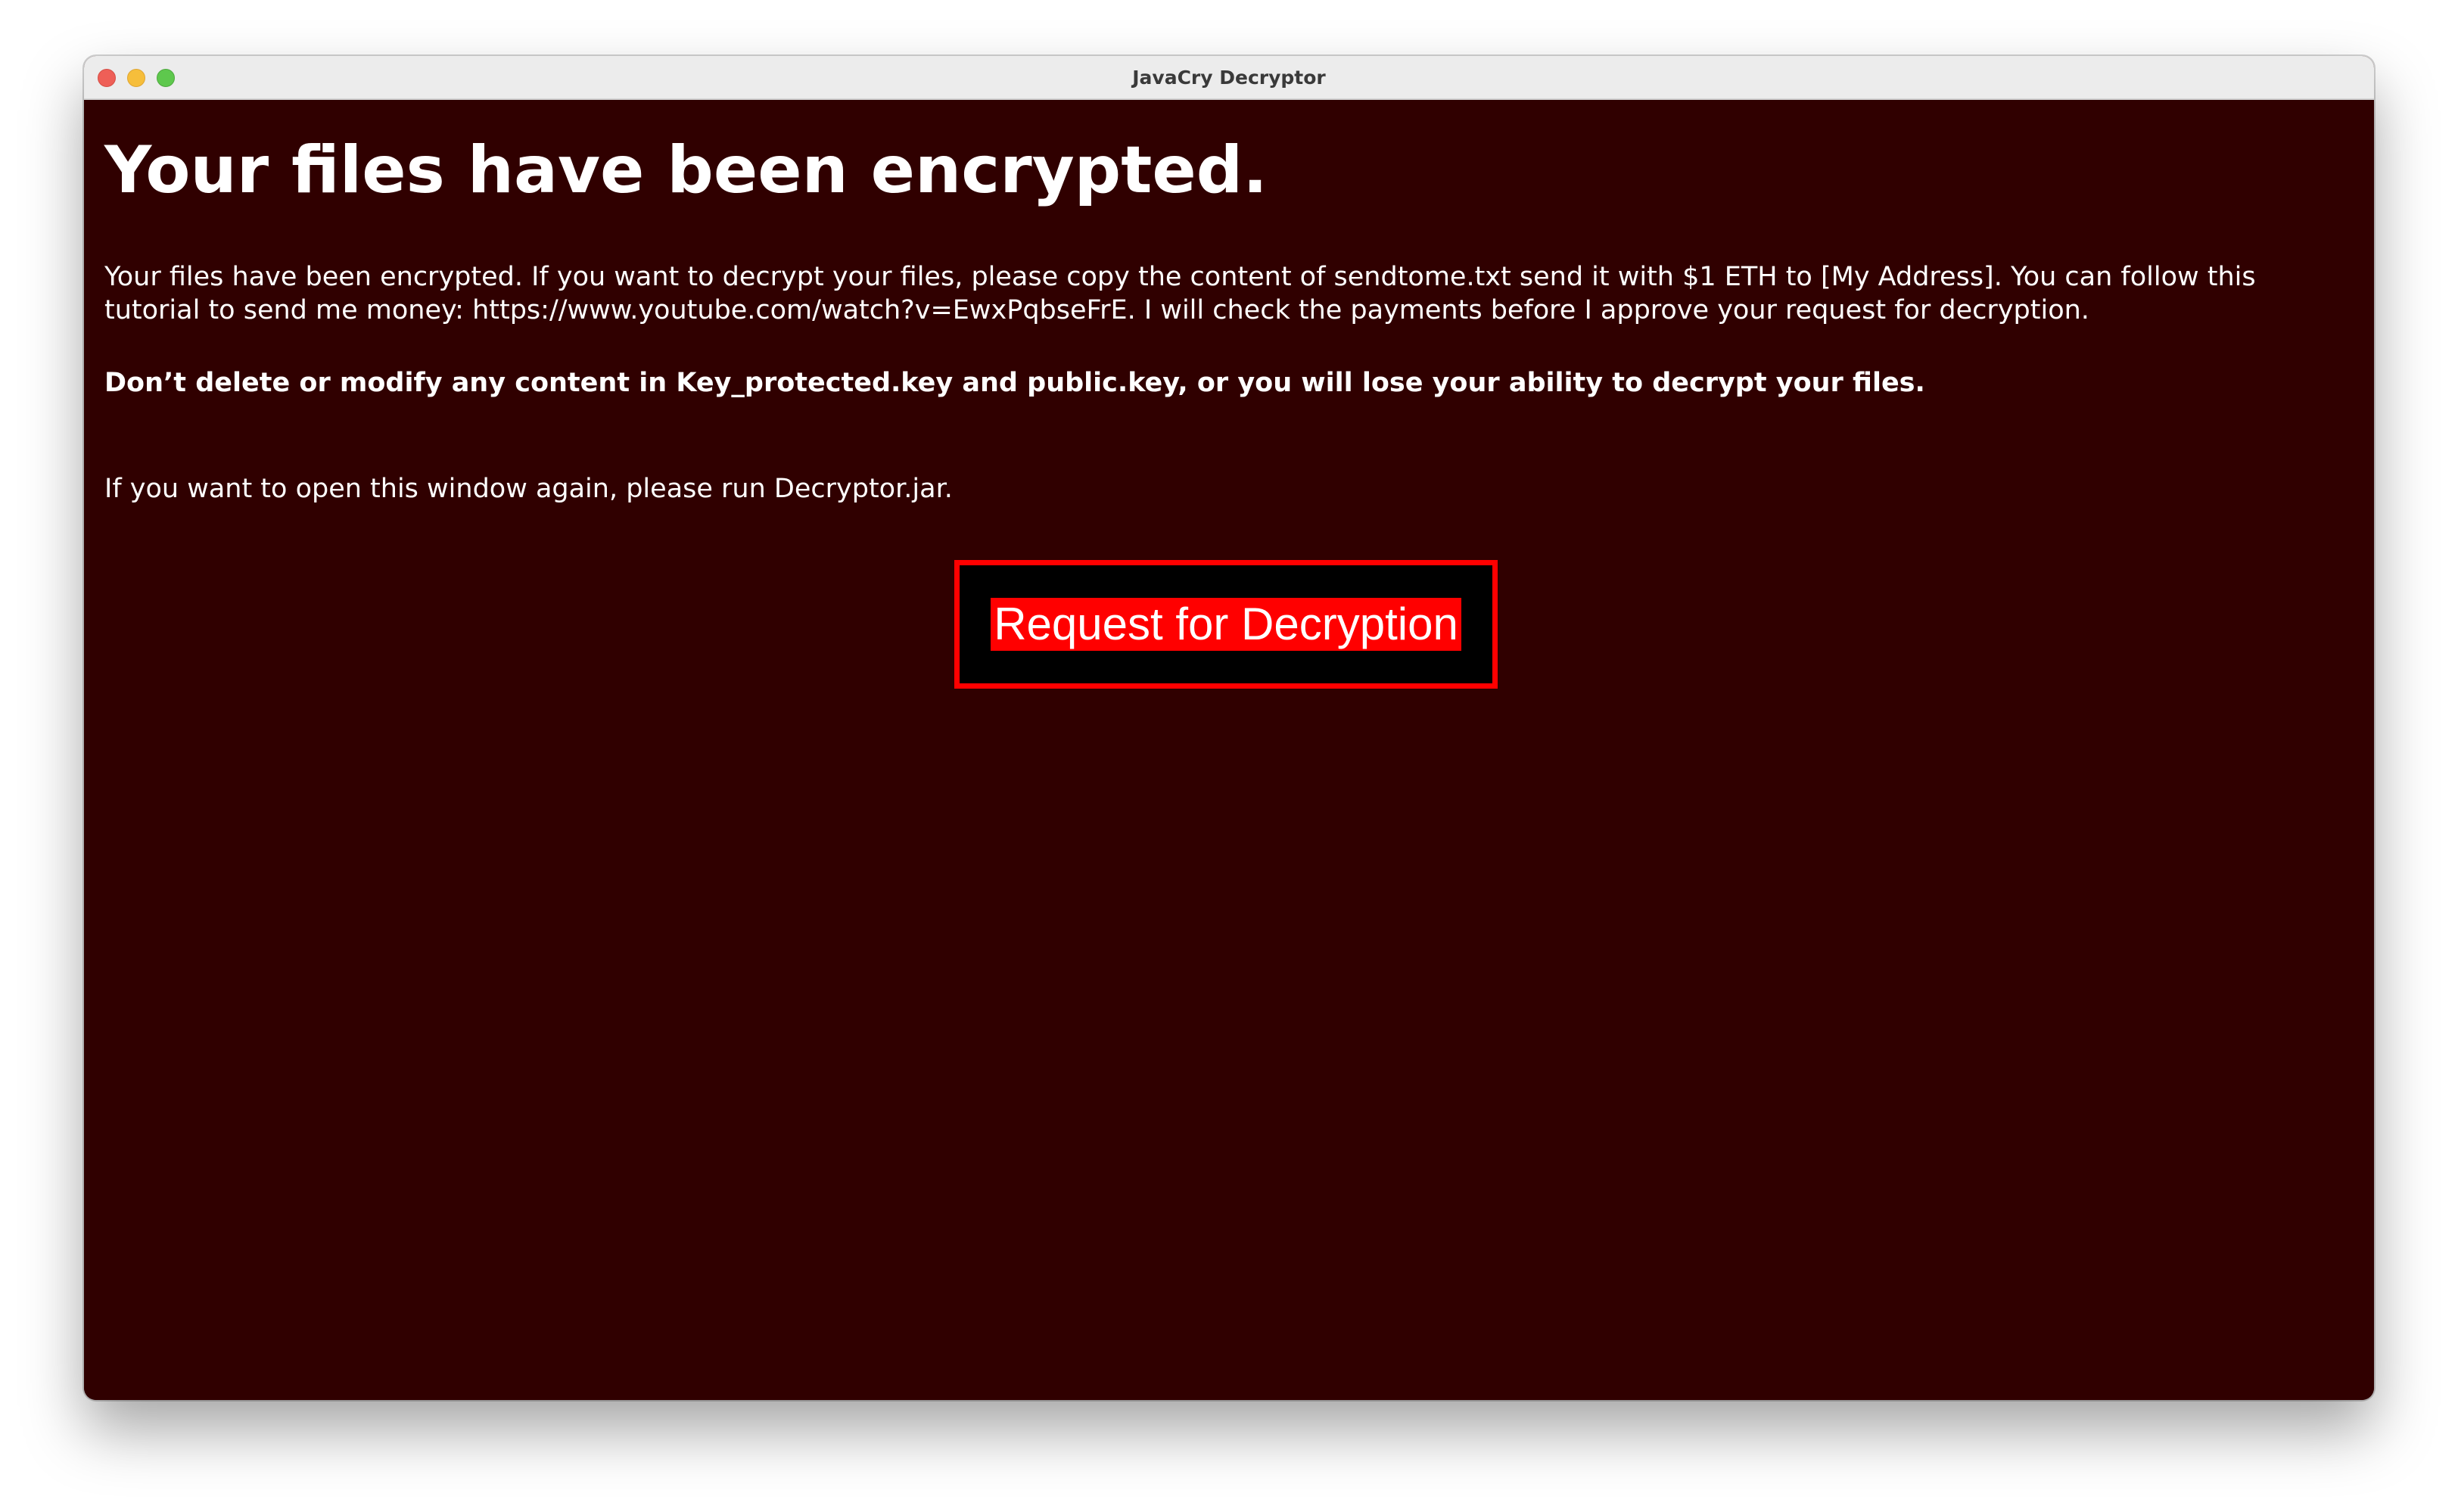  I want to click on window-title: JavaCry Decryptor, so click(1229, 78).